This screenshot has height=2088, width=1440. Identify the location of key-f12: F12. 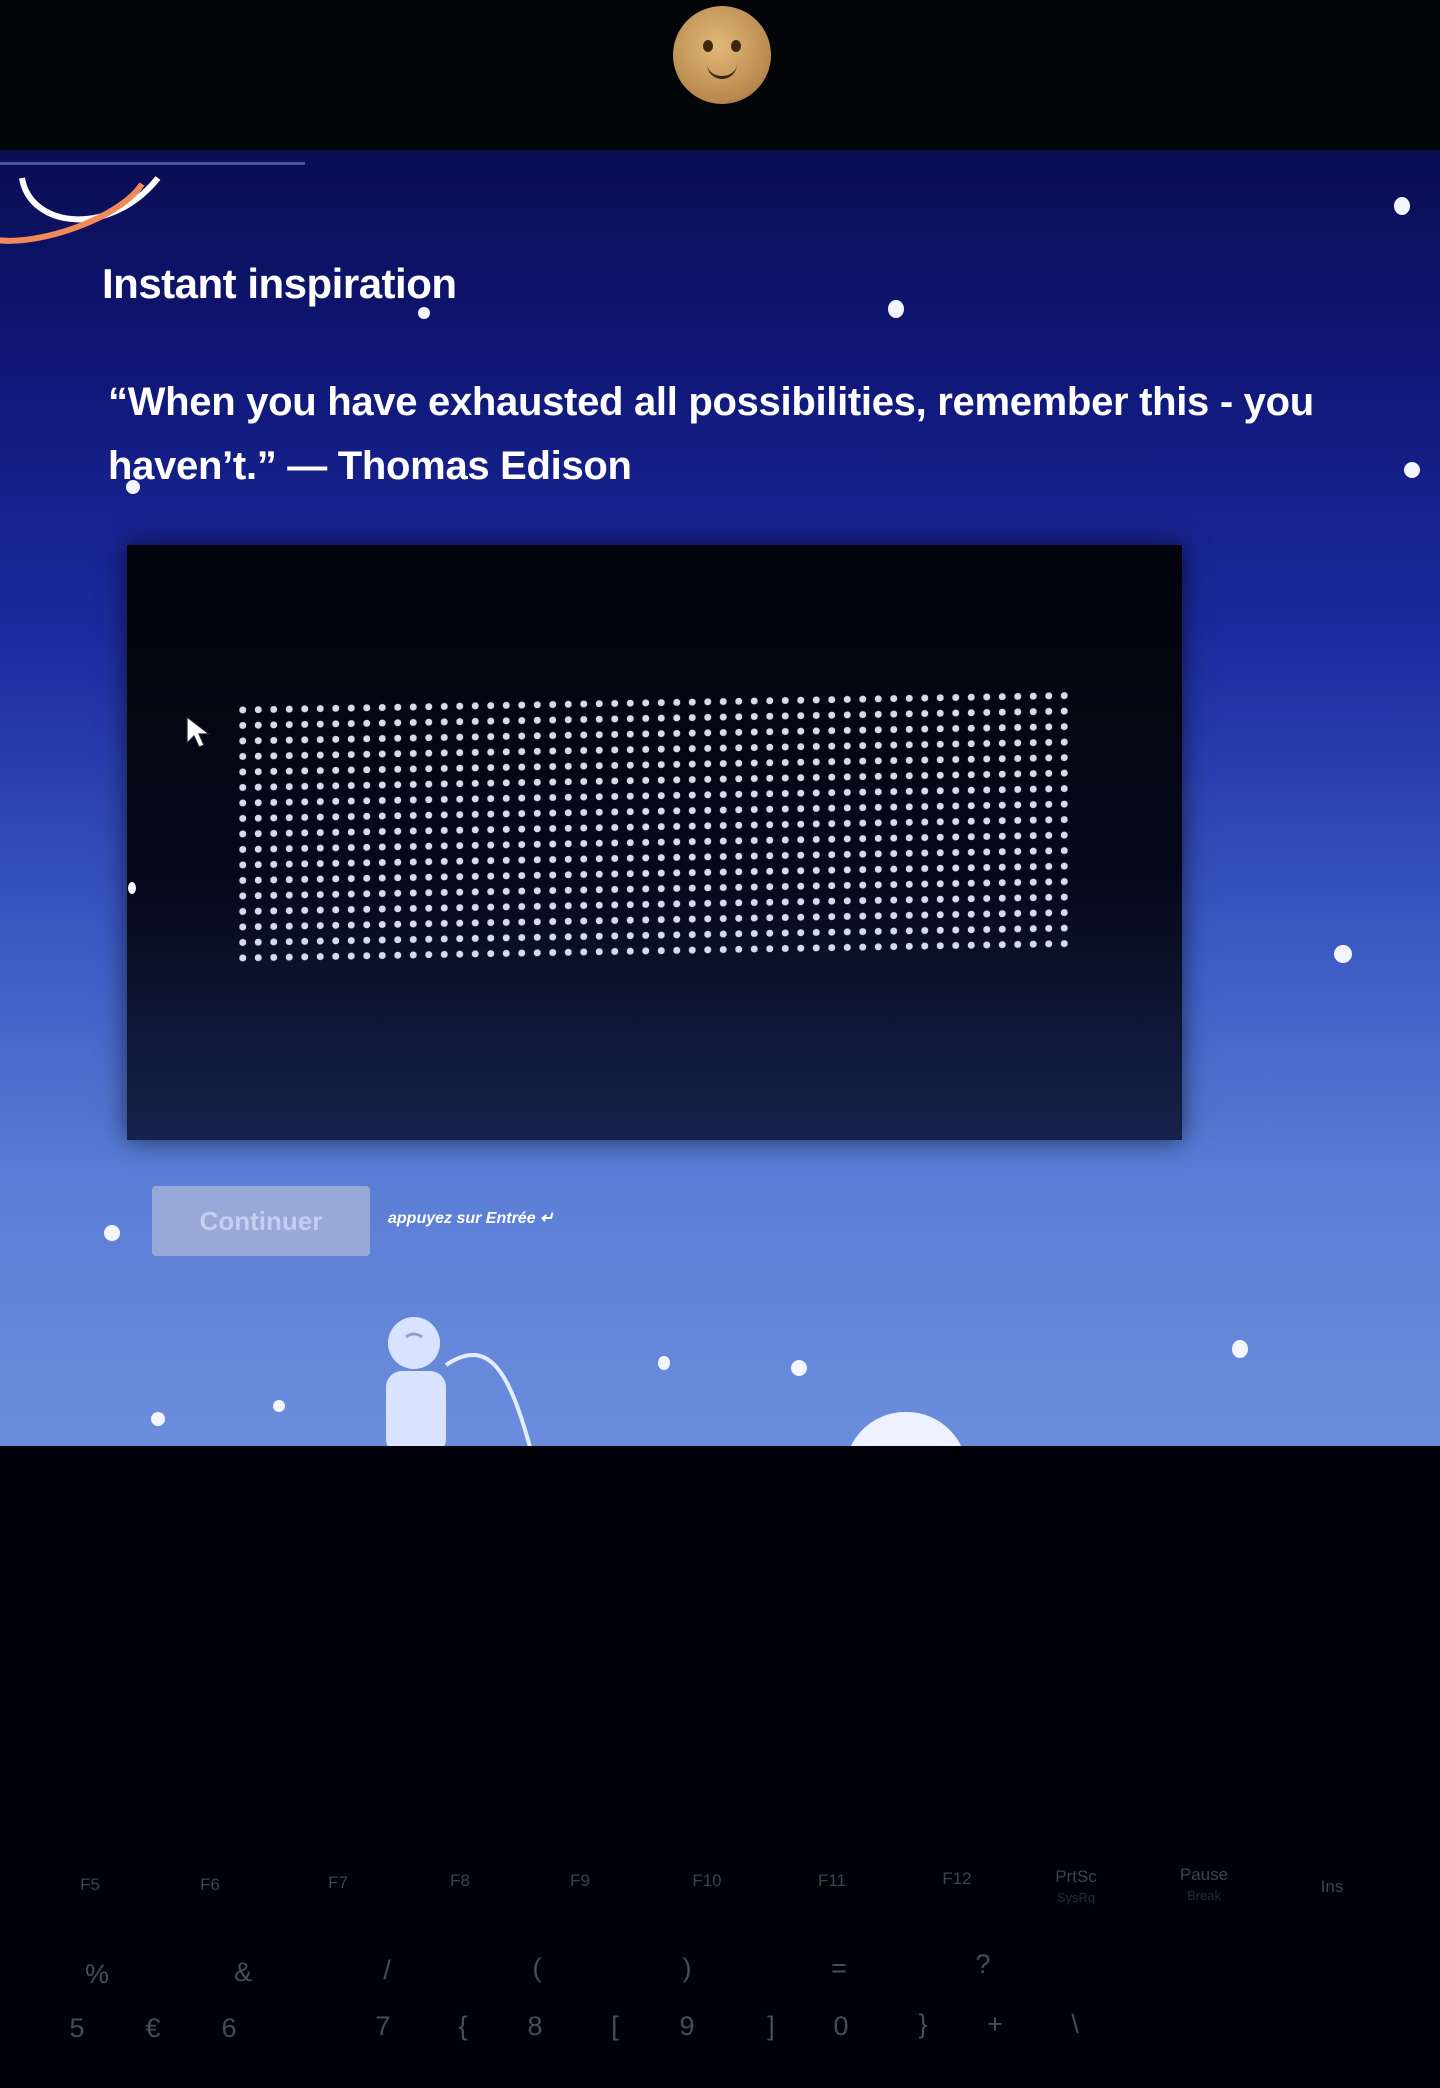
(957, 1878).